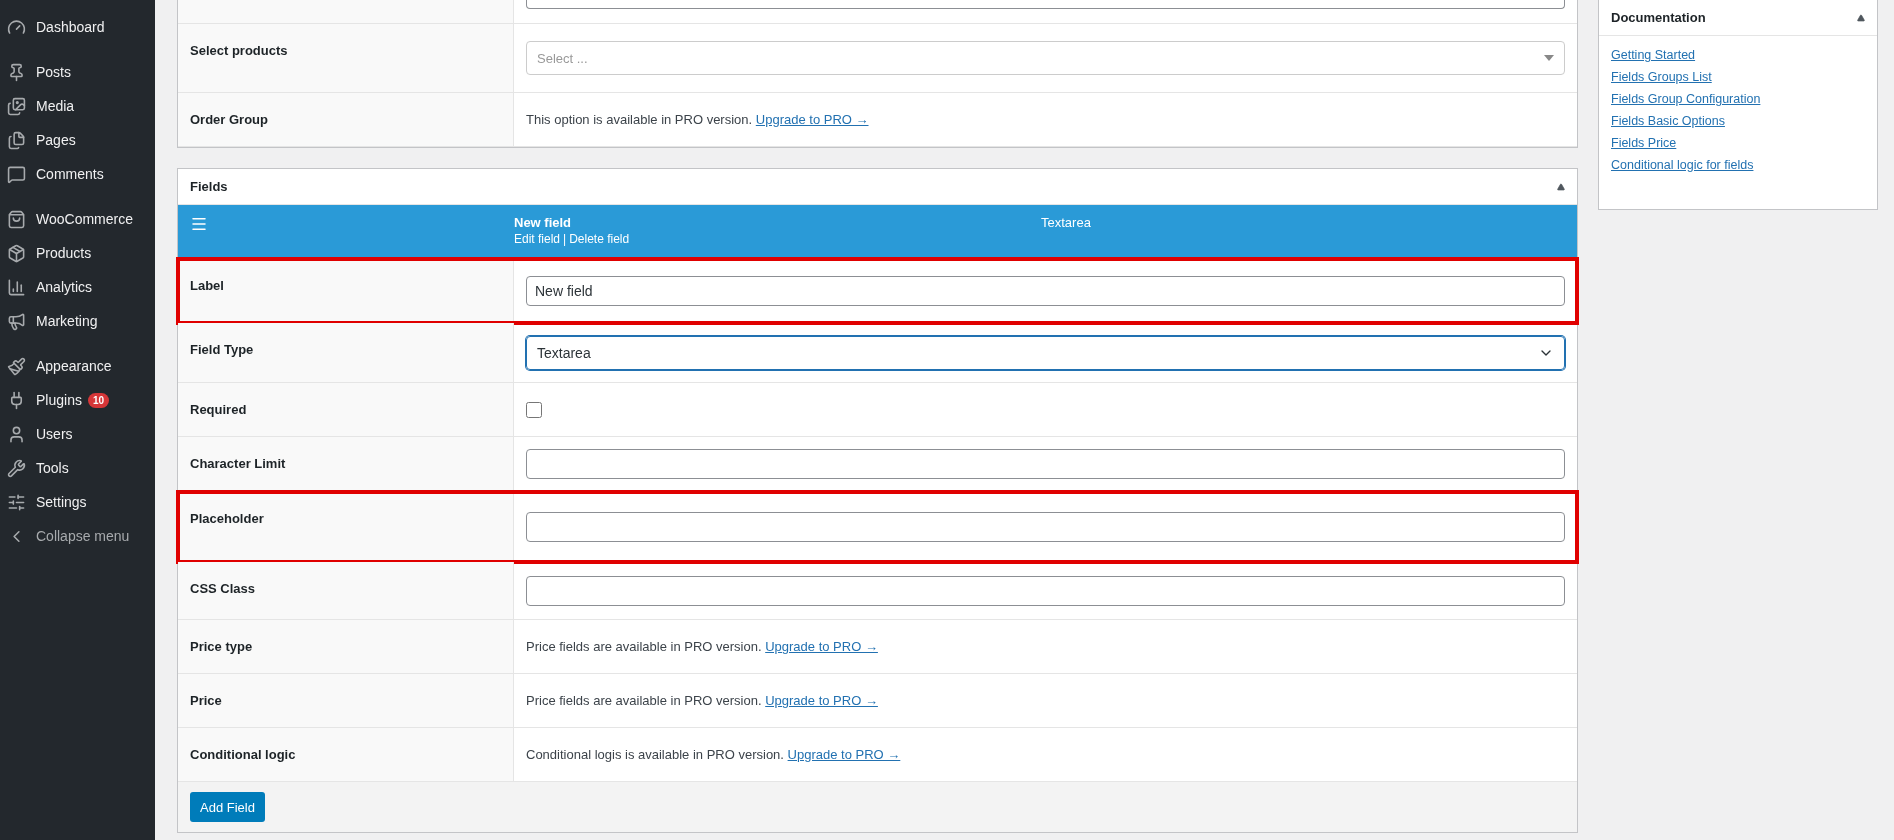 The height and width of the screenshot is (840, 1894). What do you see at coordinates (543, 222) in the screenshot?
I see `field-name: New field` at bounding box center [543, 222].